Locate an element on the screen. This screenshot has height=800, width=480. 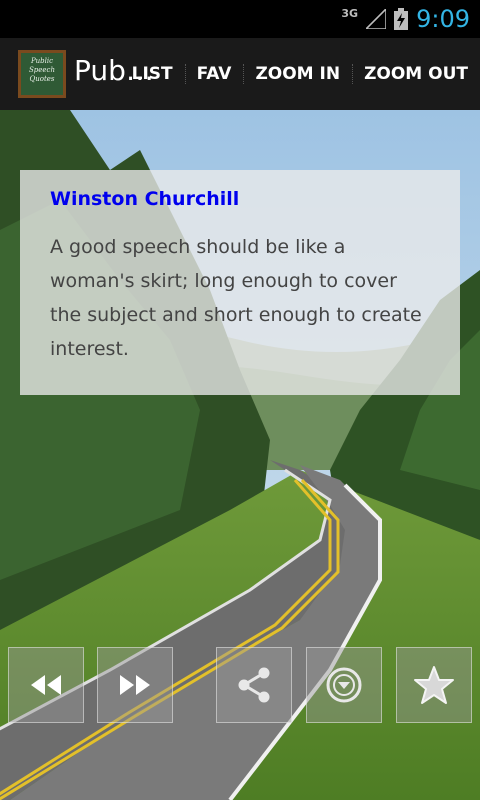
favorite-button is located at coordinates (434, 685).